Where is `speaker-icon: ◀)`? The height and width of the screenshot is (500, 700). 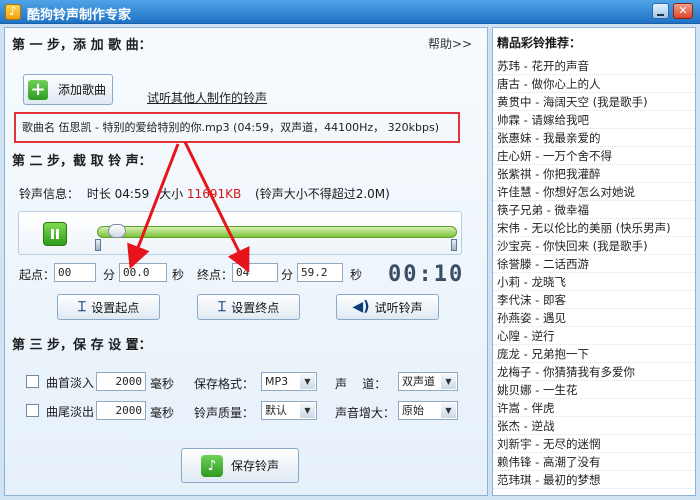 speaker-icon: ◀) is located at coordinates (361, 307).